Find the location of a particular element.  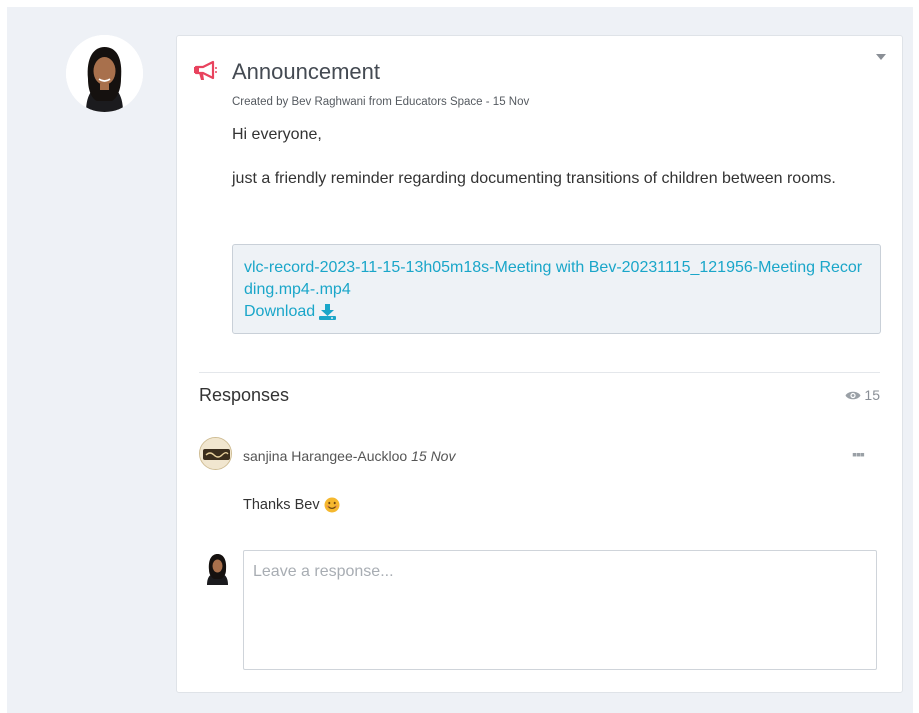

response-author: sanjina Harangee-Auckloo 15 Nov is located at coordinates (349, 456).